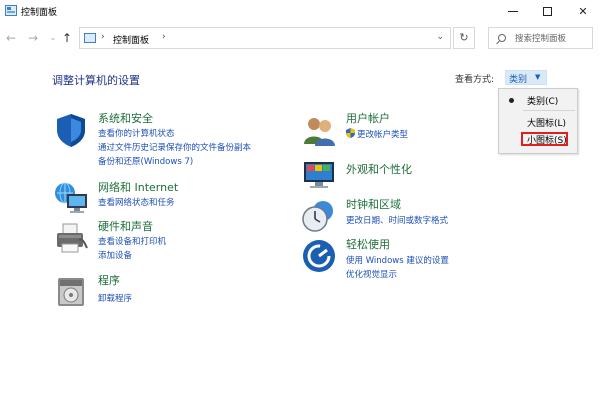  What do you see at coordinates (300, 11) in the screenshot?
I see `title-bar: 控制面板 ✕` at bounding box center [300, 11].